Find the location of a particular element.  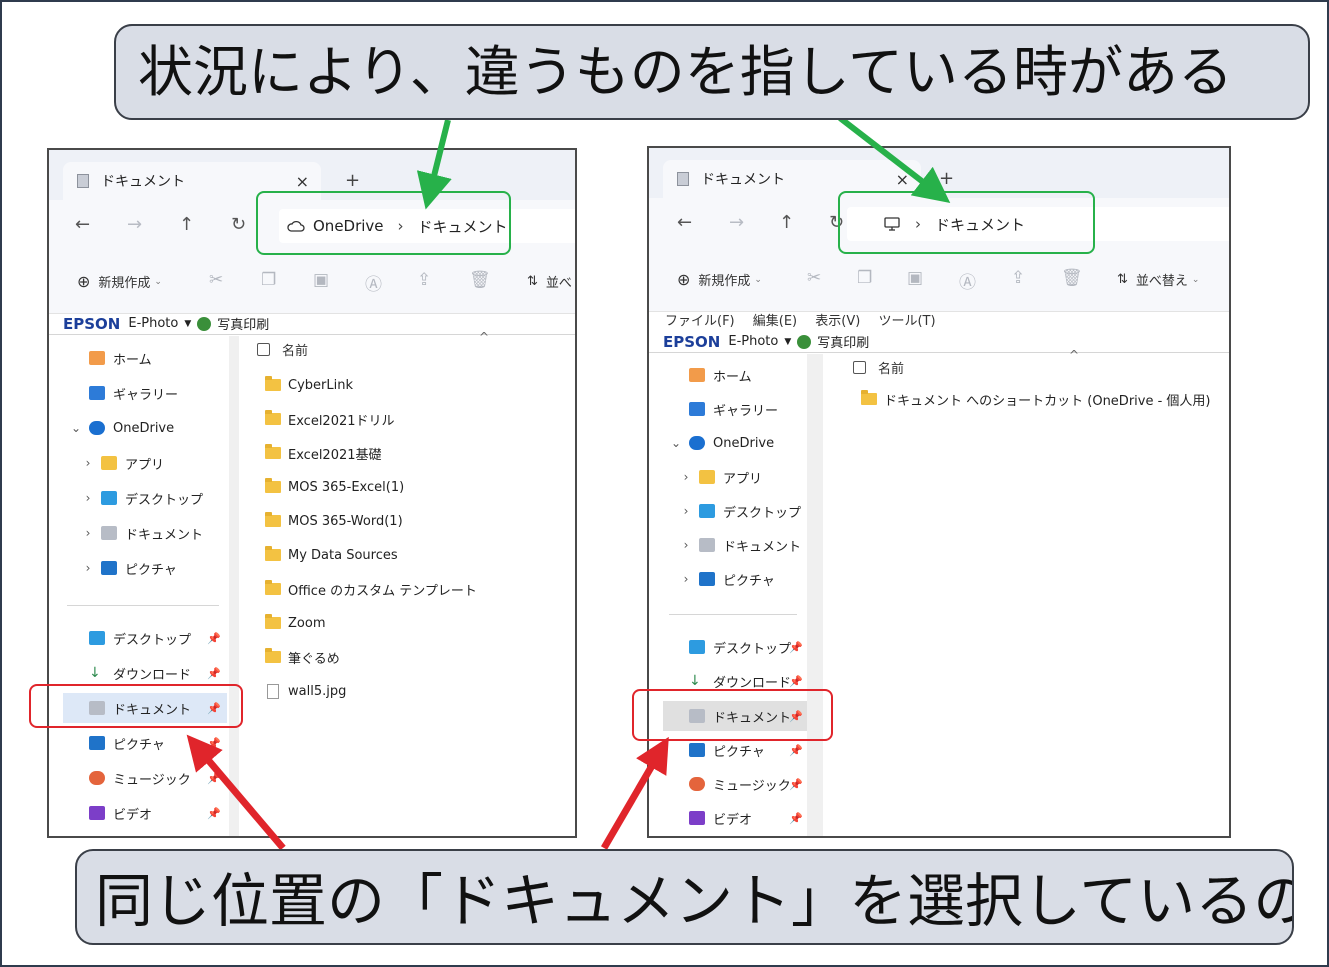

callout-bottom: 同じ位置の「ドキュメント」を選択しているのに is located at coordinates (684, 897).